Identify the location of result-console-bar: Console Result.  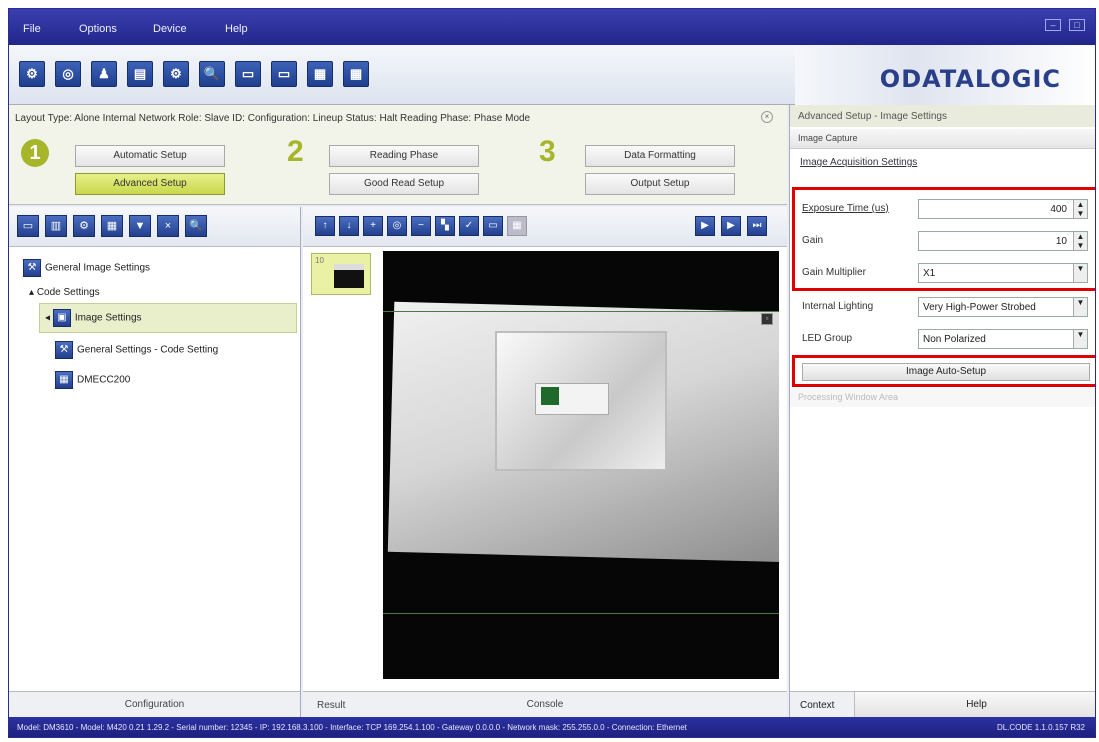
(545, 704).